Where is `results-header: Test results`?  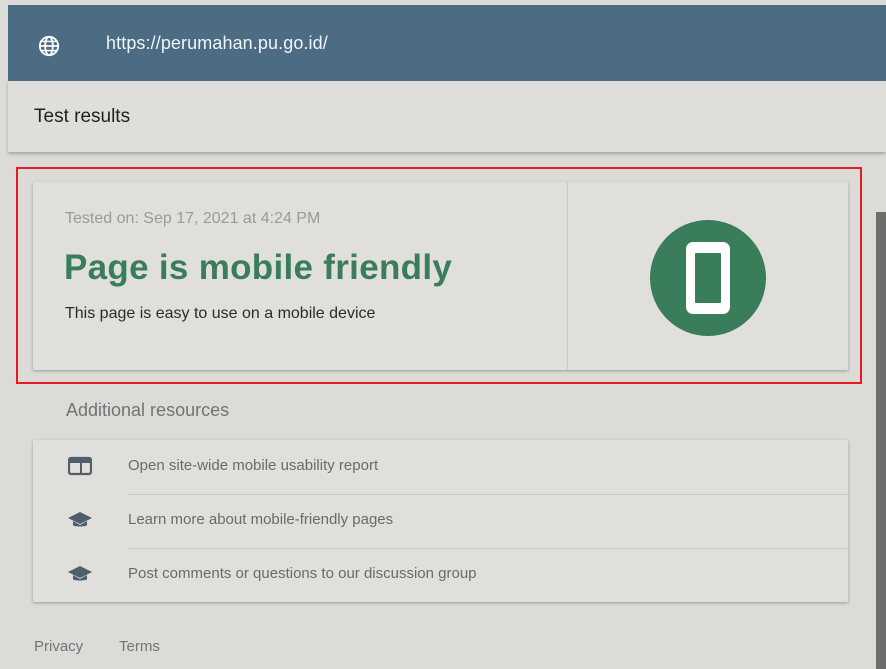
results-header: Test results is located at coordinates (447, 116).